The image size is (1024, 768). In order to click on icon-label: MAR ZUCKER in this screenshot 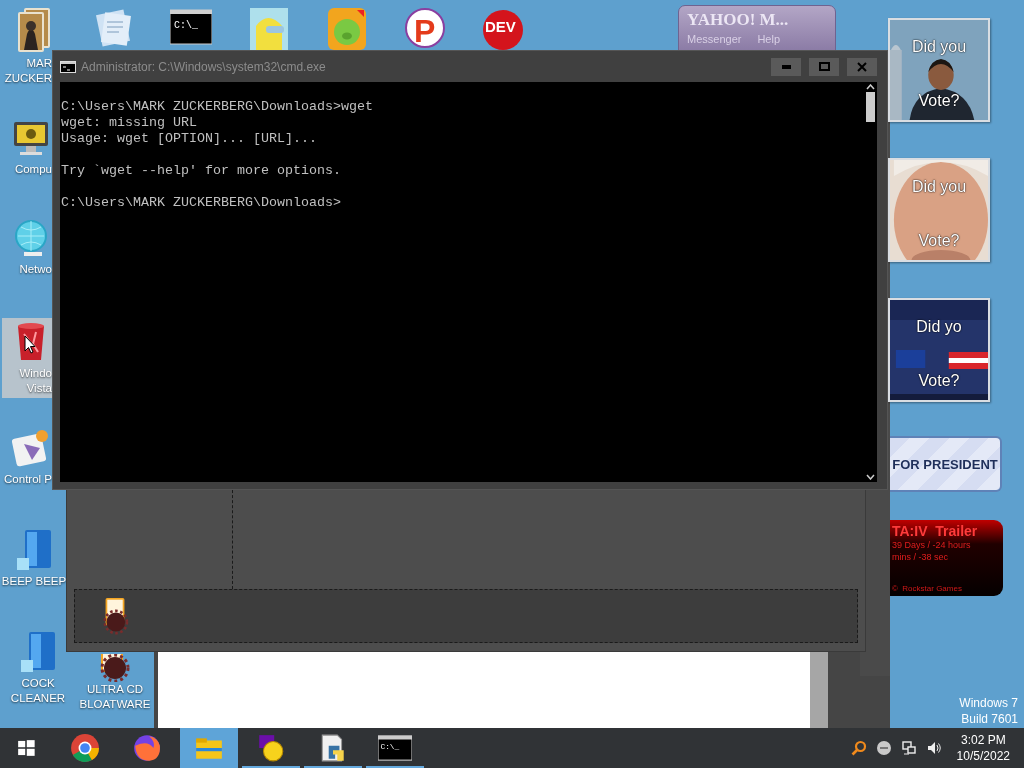, I will do `click(28, 71)`.